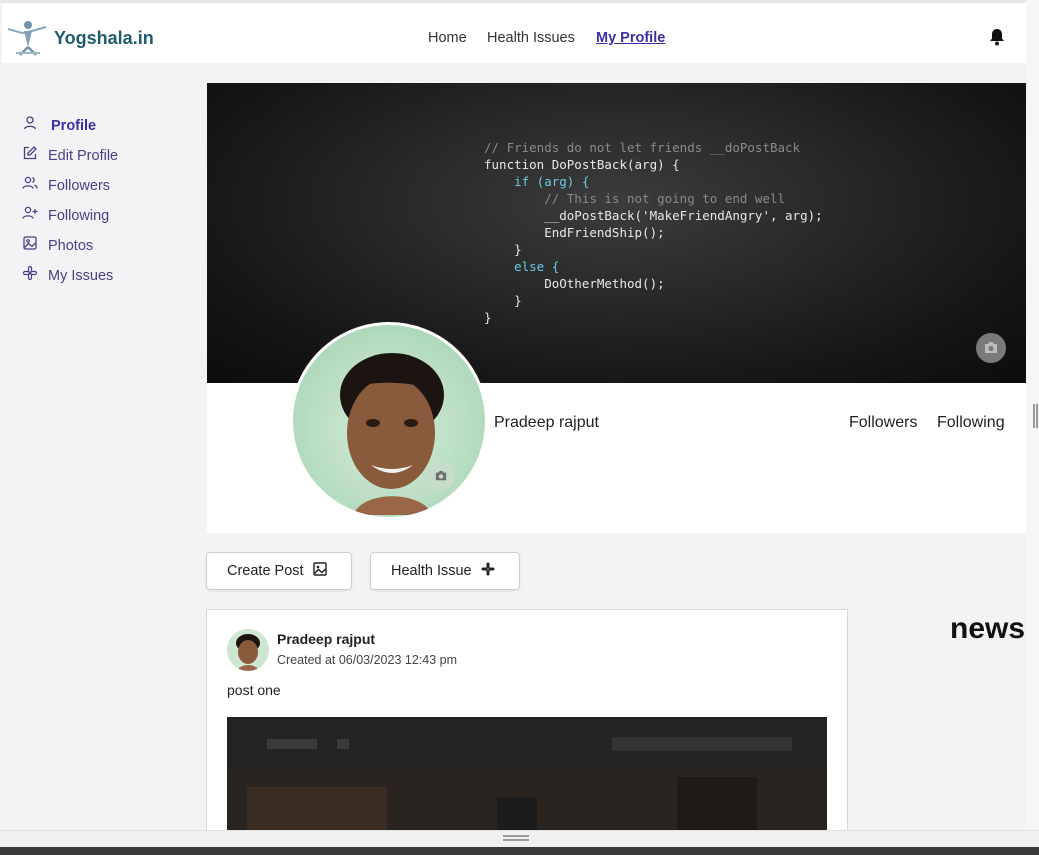 This screenshot has height=855, width=1039. What do you see at coordinates (431, 571) in the screenshot?
I see `health-issue-label: Health Issue` at bounding box center [431, 571].